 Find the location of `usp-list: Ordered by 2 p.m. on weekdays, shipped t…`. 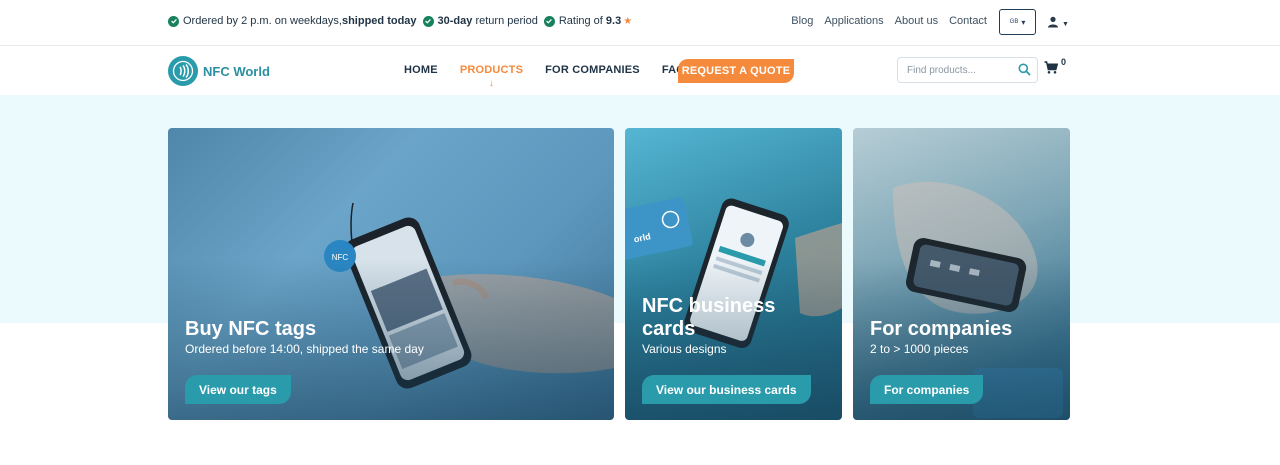

usp-list: Ordered by 2 p.m. on weekdays, shipped t… is located at coordinates (403, 21).